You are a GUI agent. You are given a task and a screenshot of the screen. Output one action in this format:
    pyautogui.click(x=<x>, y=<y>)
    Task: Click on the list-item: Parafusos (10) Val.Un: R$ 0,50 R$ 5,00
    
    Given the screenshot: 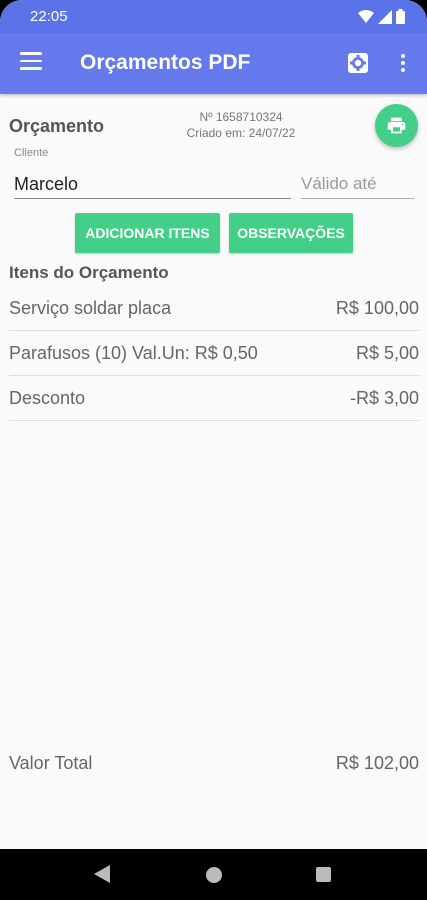 What is the action you would take?
    pyautogui.click(x=214, y=353)
    